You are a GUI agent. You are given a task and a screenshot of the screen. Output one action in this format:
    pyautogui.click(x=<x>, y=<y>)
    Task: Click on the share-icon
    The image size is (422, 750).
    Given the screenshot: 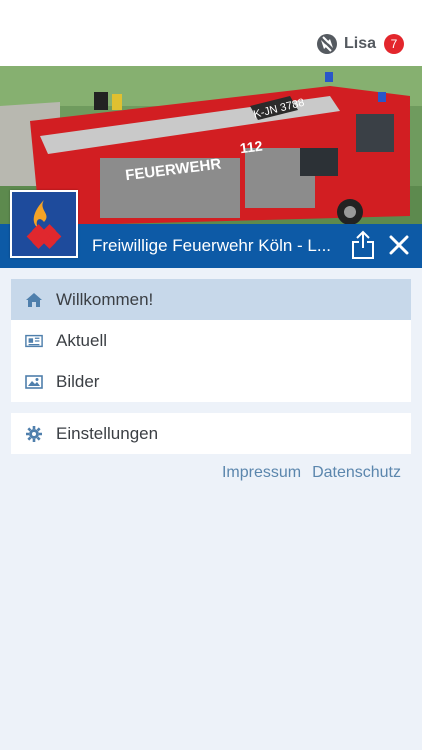 What is the action you would take?
    pyautogui.click(x=363, y=245)
    